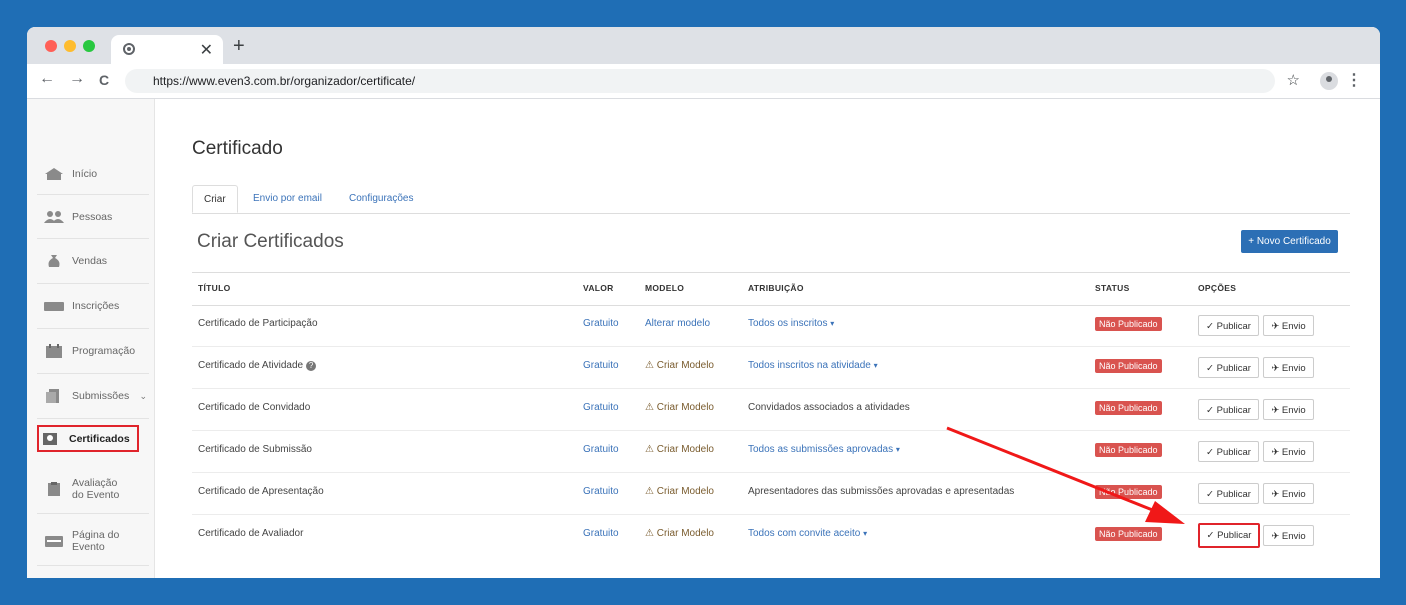  What do you see at coordinates (1289, 241) in the screenshot?
I see `new-certificate-button: + Novo Certificado` at bounding box center [1289, 241].